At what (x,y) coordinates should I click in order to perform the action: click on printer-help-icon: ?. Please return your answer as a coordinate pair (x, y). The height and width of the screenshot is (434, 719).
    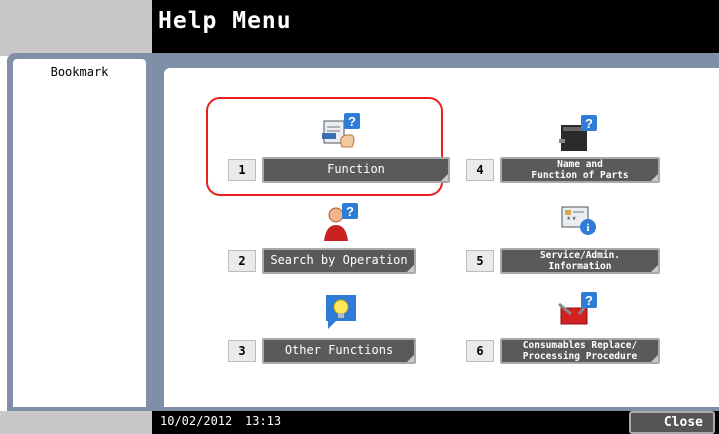
    Looking at the image, I should click on (579, 135).